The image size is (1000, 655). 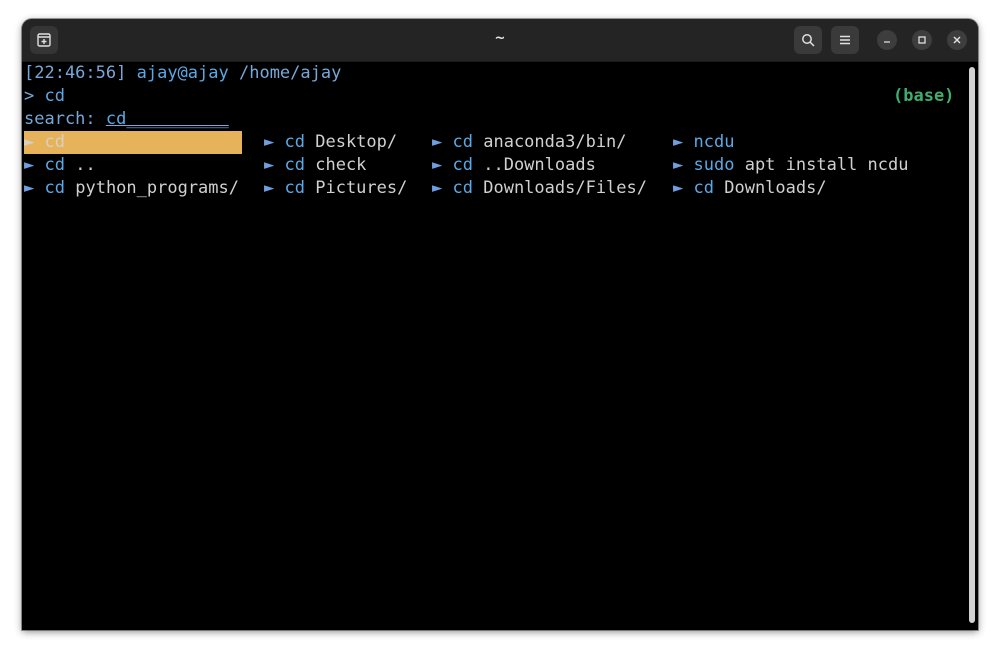 I want to click on minimize-button, so click(x=887, y=40).